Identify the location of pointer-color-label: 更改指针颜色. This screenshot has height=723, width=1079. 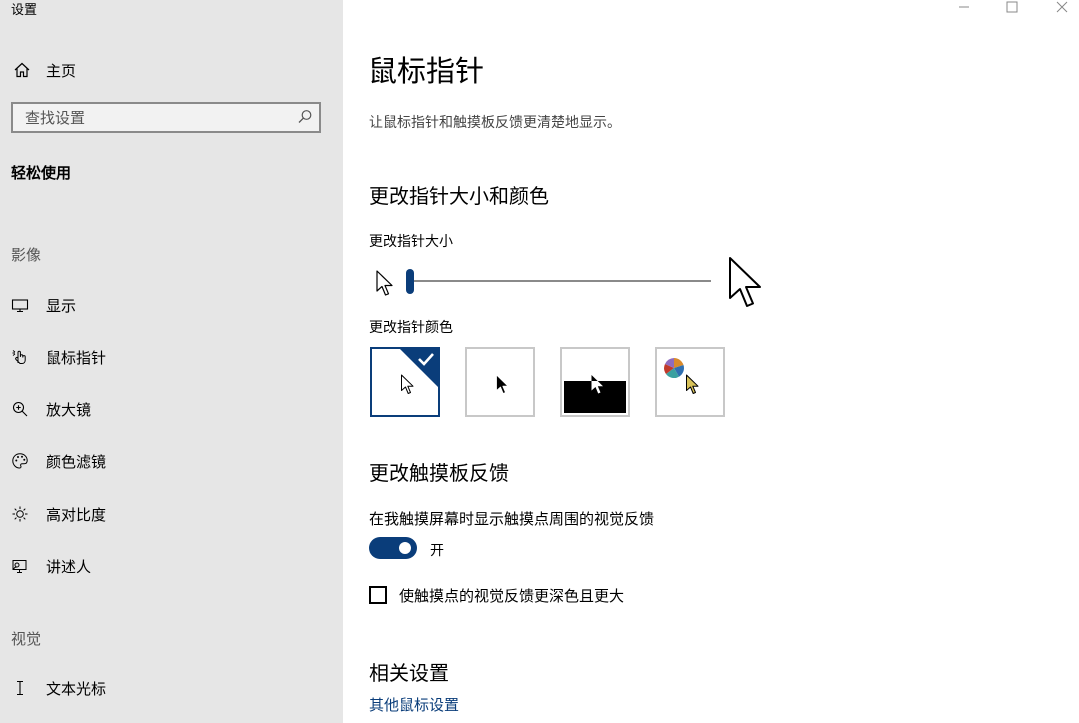
(411, 328).